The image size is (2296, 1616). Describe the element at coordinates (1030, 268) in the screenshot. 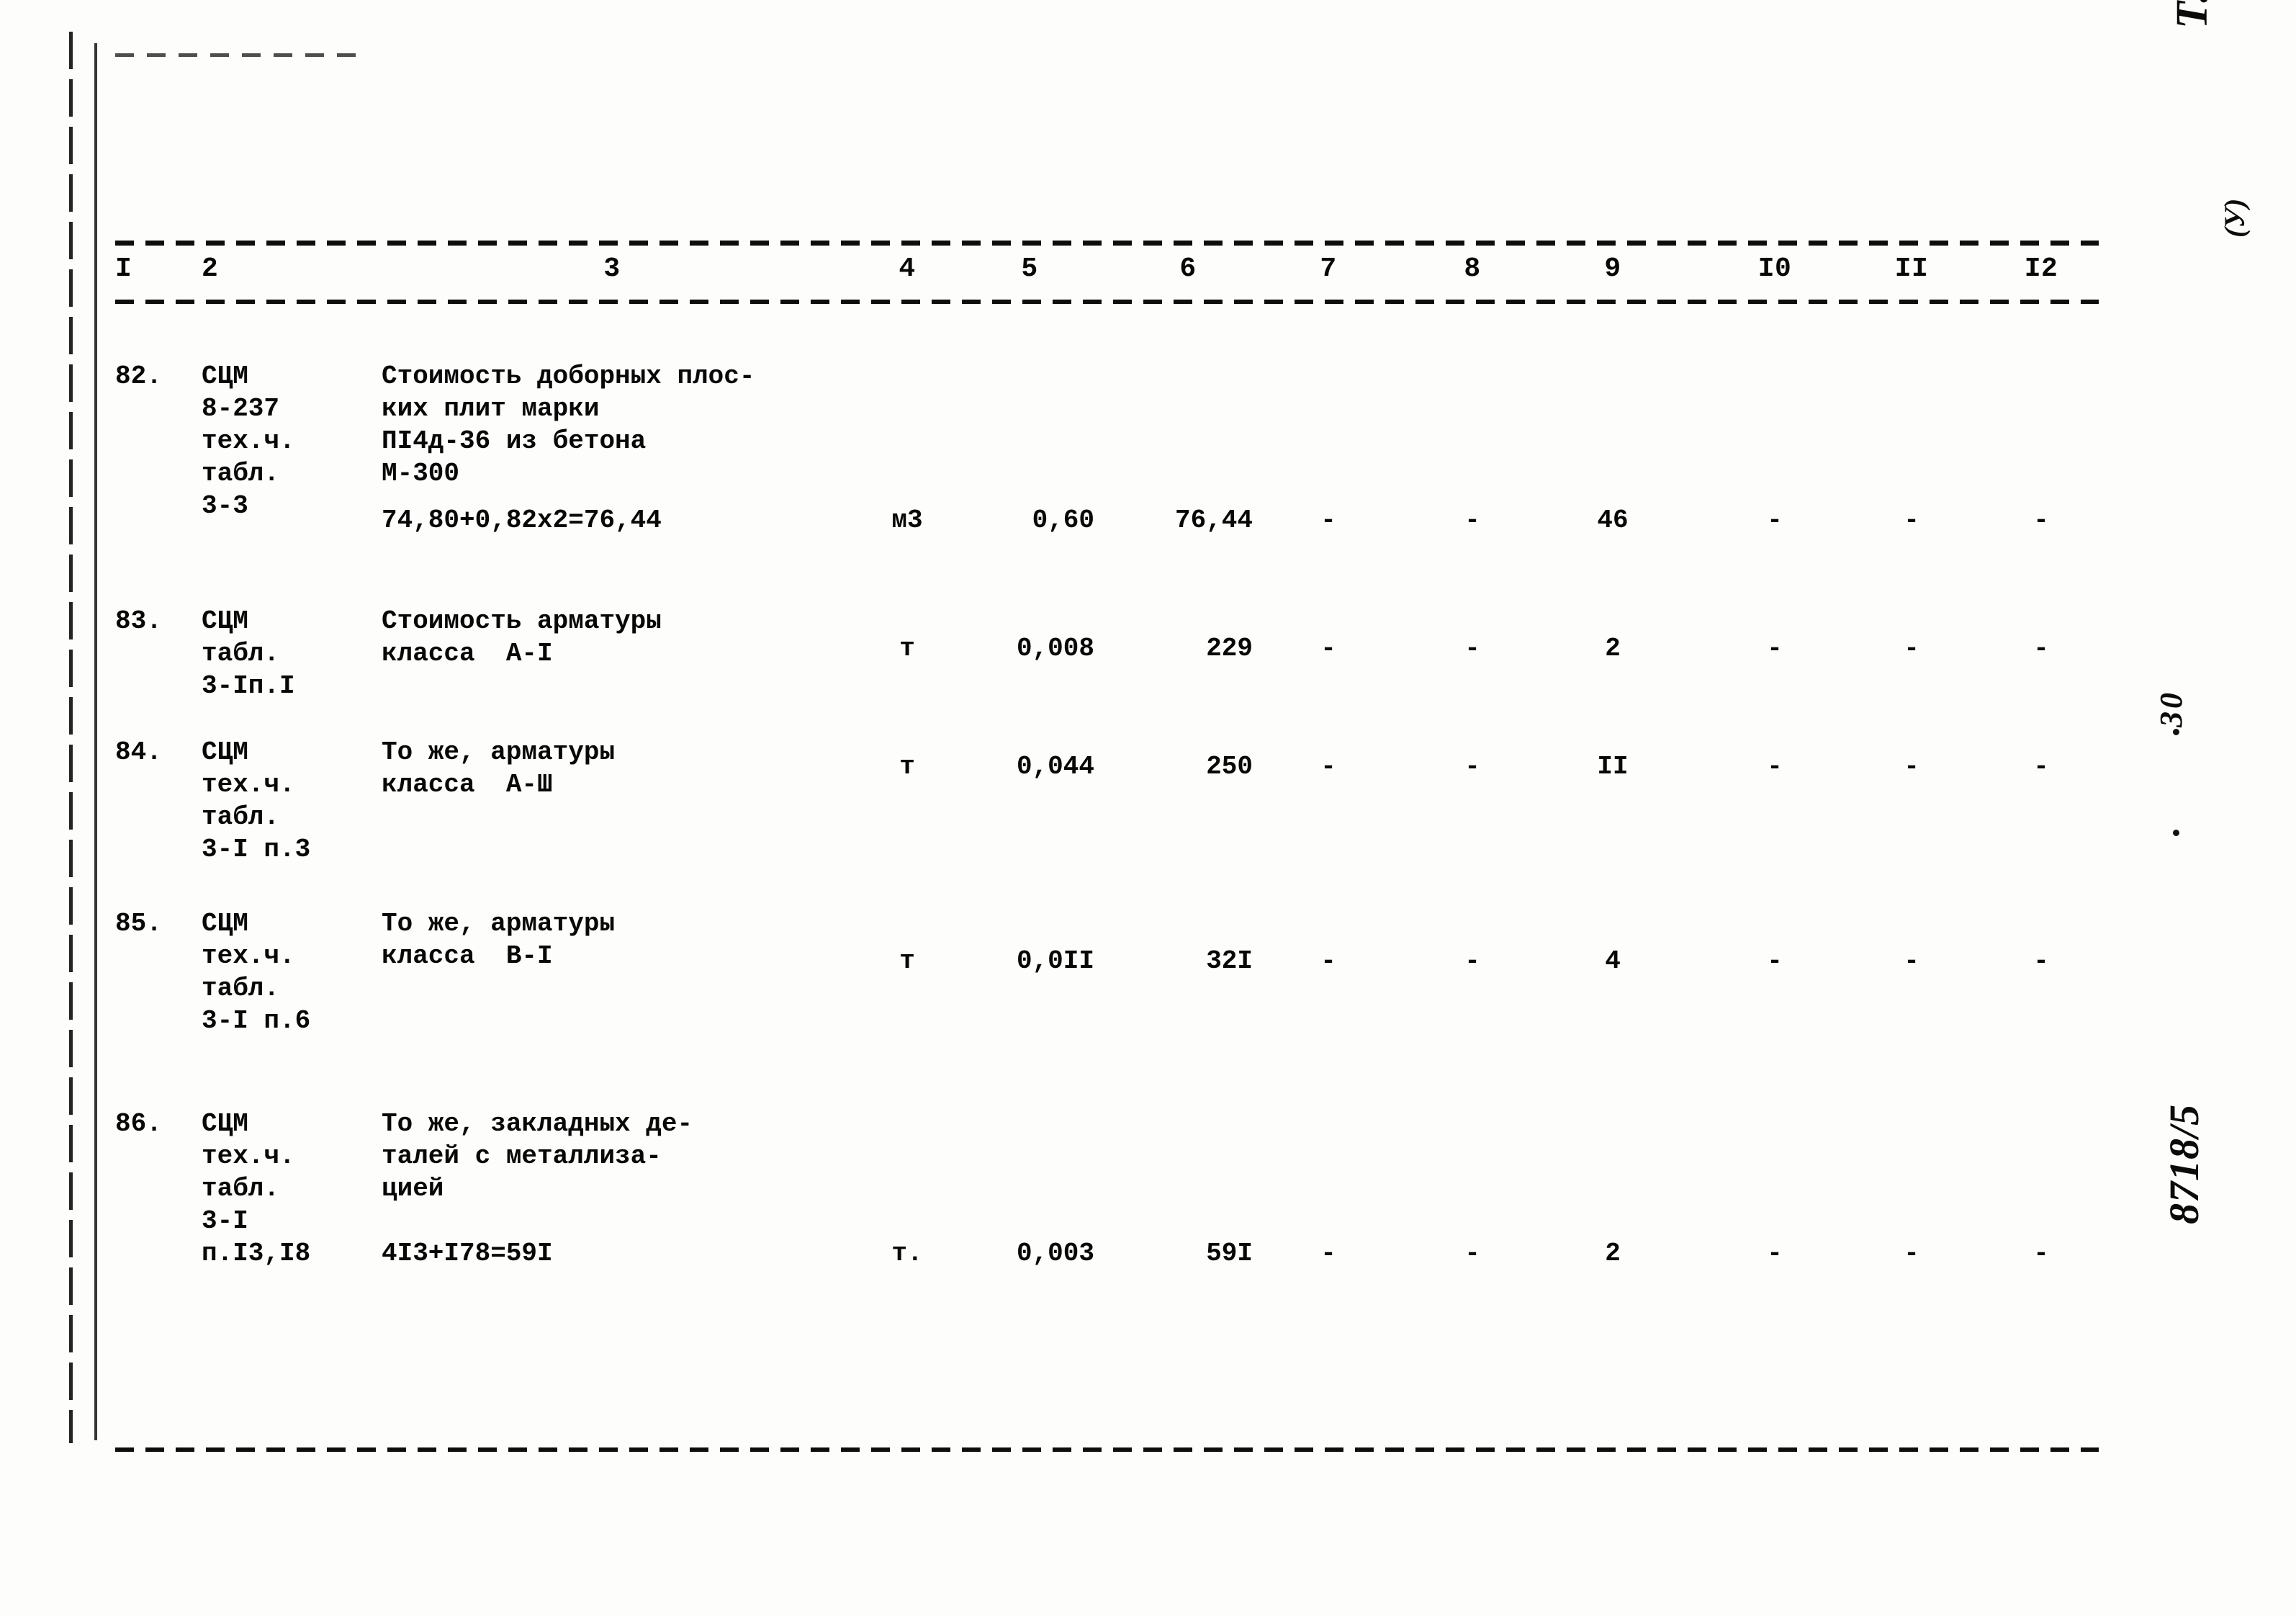

I see `header-col-5: 5` at that location.